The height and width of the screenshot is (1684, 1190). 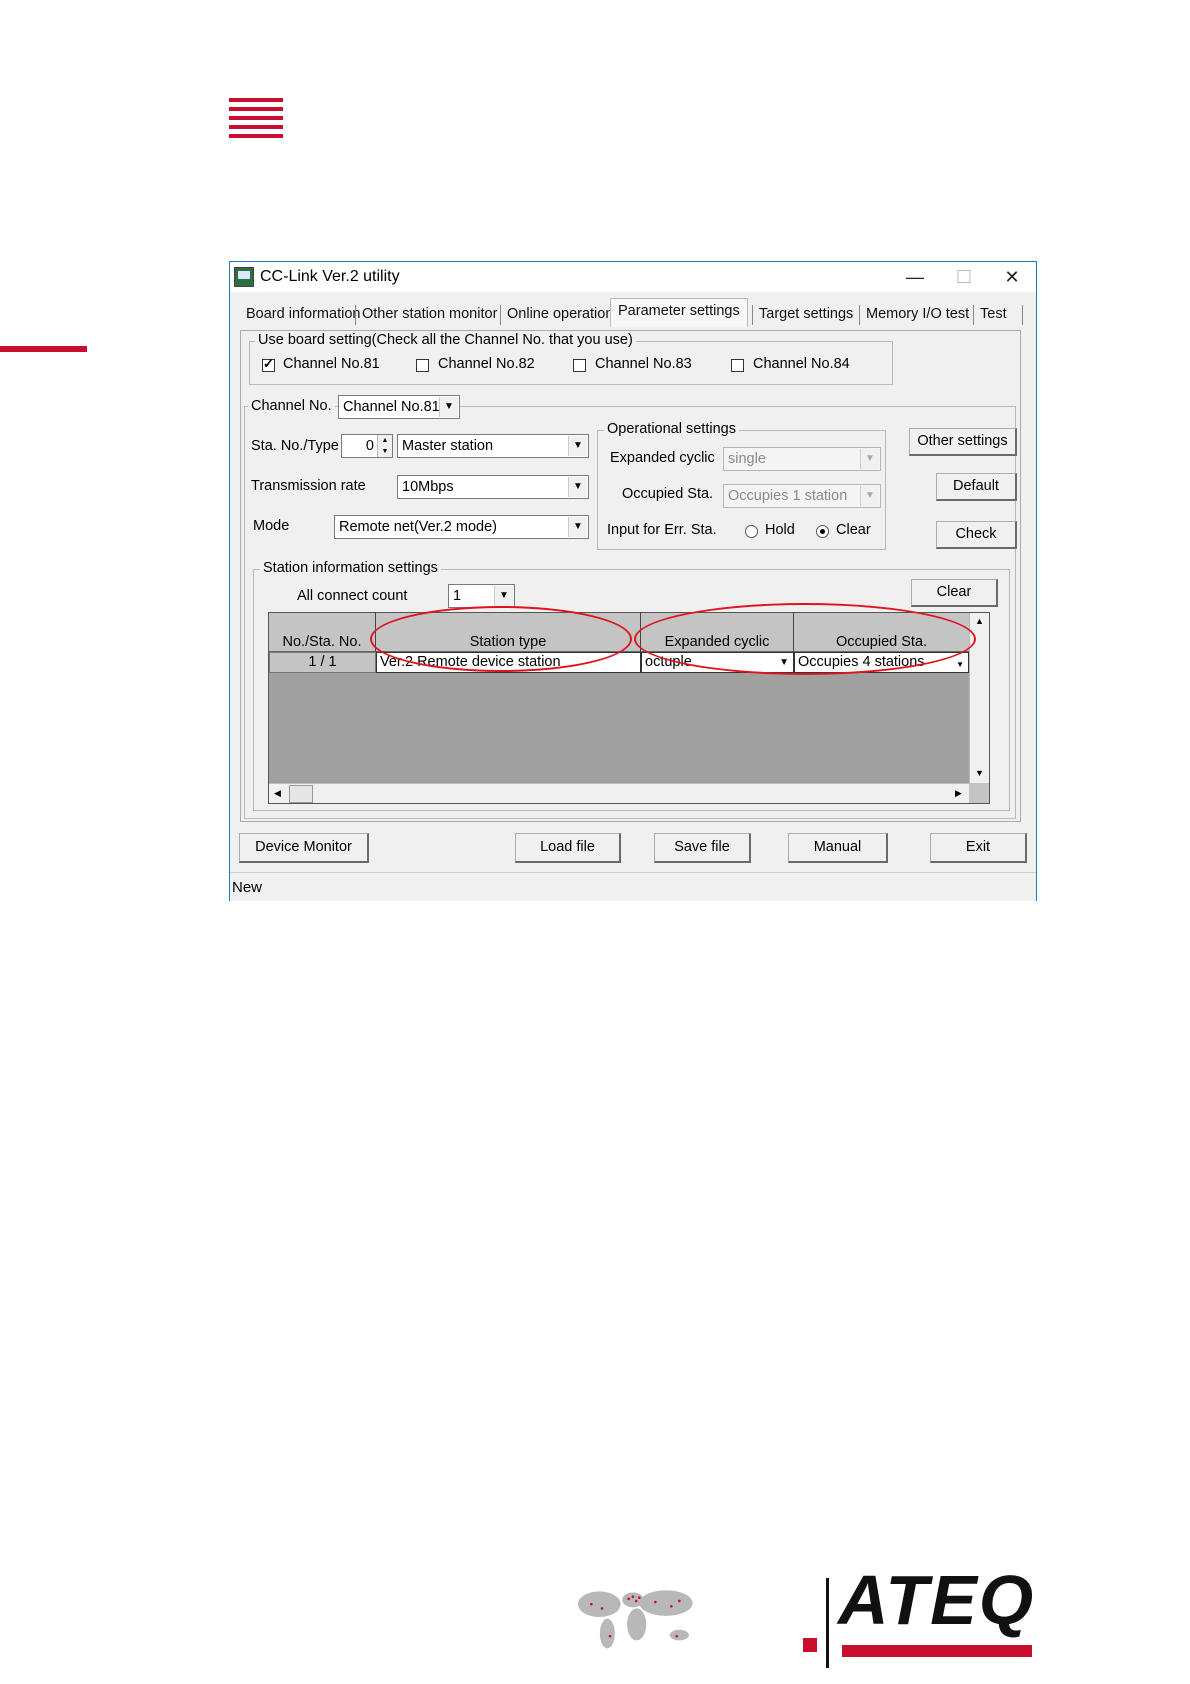 What do you see at coordinates (295, 446) in the screenshot?
I see `sta-no-type-label: Sta. No./Type` at bounding box center [295, 446].